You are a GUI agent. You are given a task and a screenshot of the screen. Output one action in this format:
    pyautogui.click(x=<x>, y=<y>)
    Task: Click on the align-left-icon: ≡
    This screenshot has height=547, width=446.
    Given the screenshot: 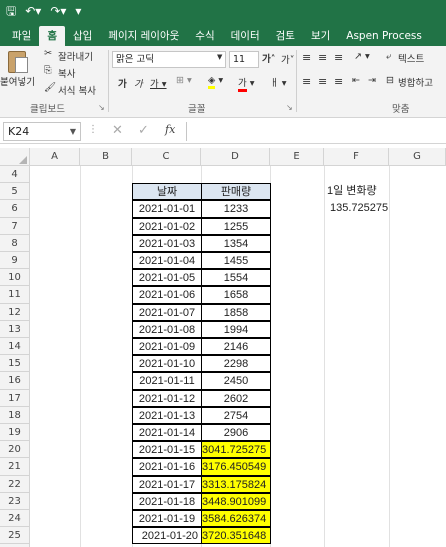 What is the action you would take?
    pyautogui.click(x=306, y=81)
    